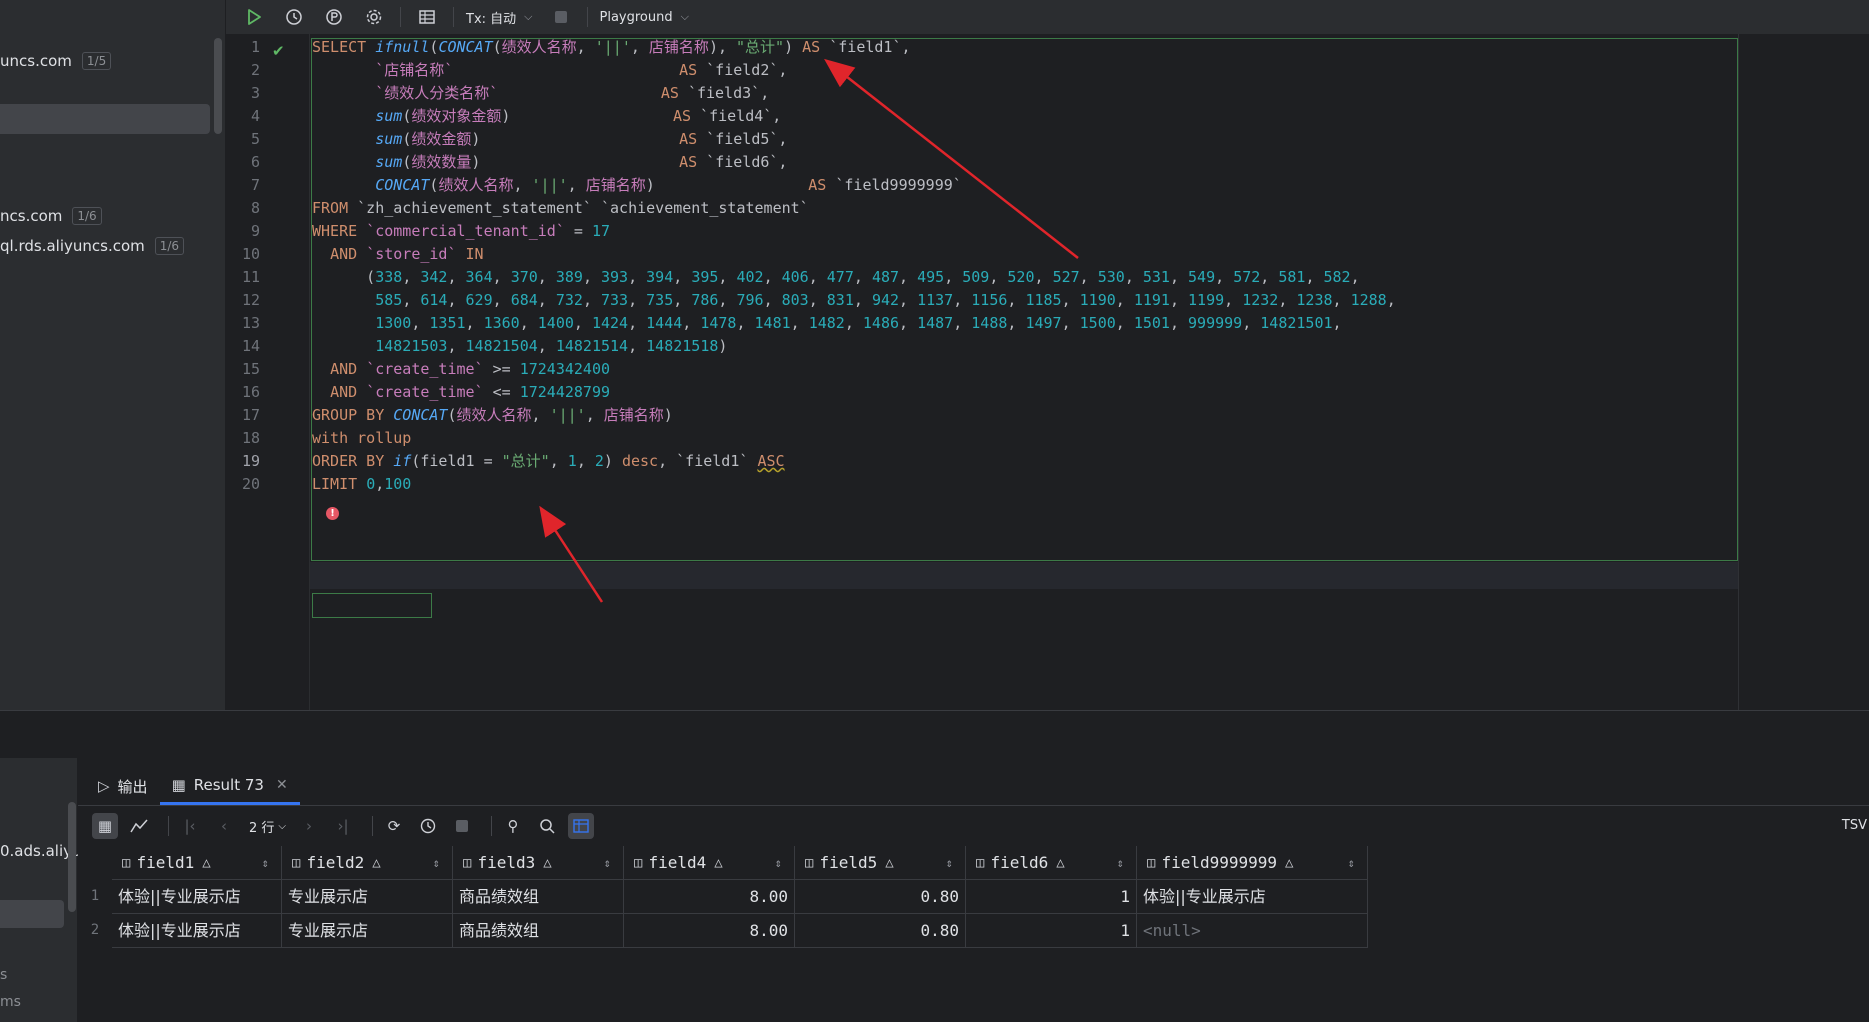 Image resolution: width=1869 pixels, height=1022 pixels. What do you see at coordinates (1854, 825) in the screenshot?
I see `export-format-label: TSV` at bounding box center [1854, 825].